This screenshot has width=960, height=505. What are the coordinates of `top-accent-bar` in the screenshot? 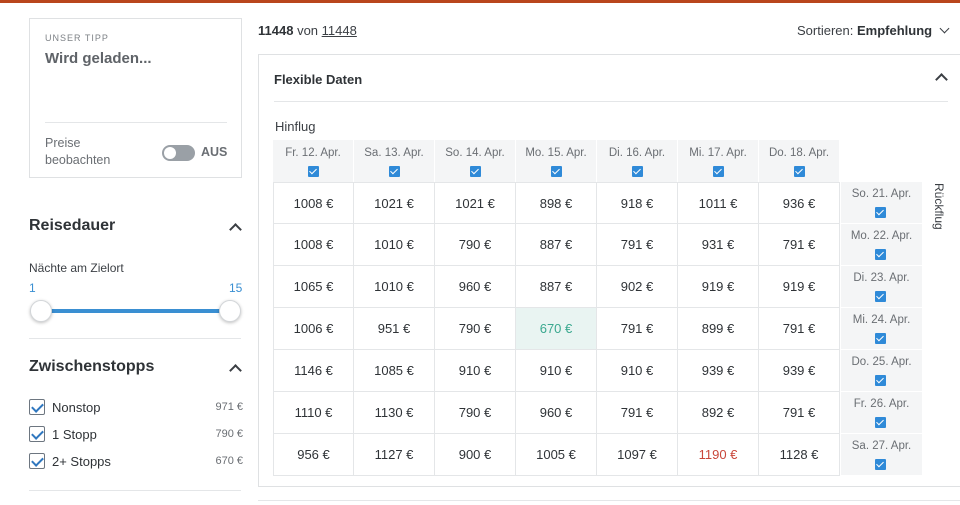 It's located at (480, 1).